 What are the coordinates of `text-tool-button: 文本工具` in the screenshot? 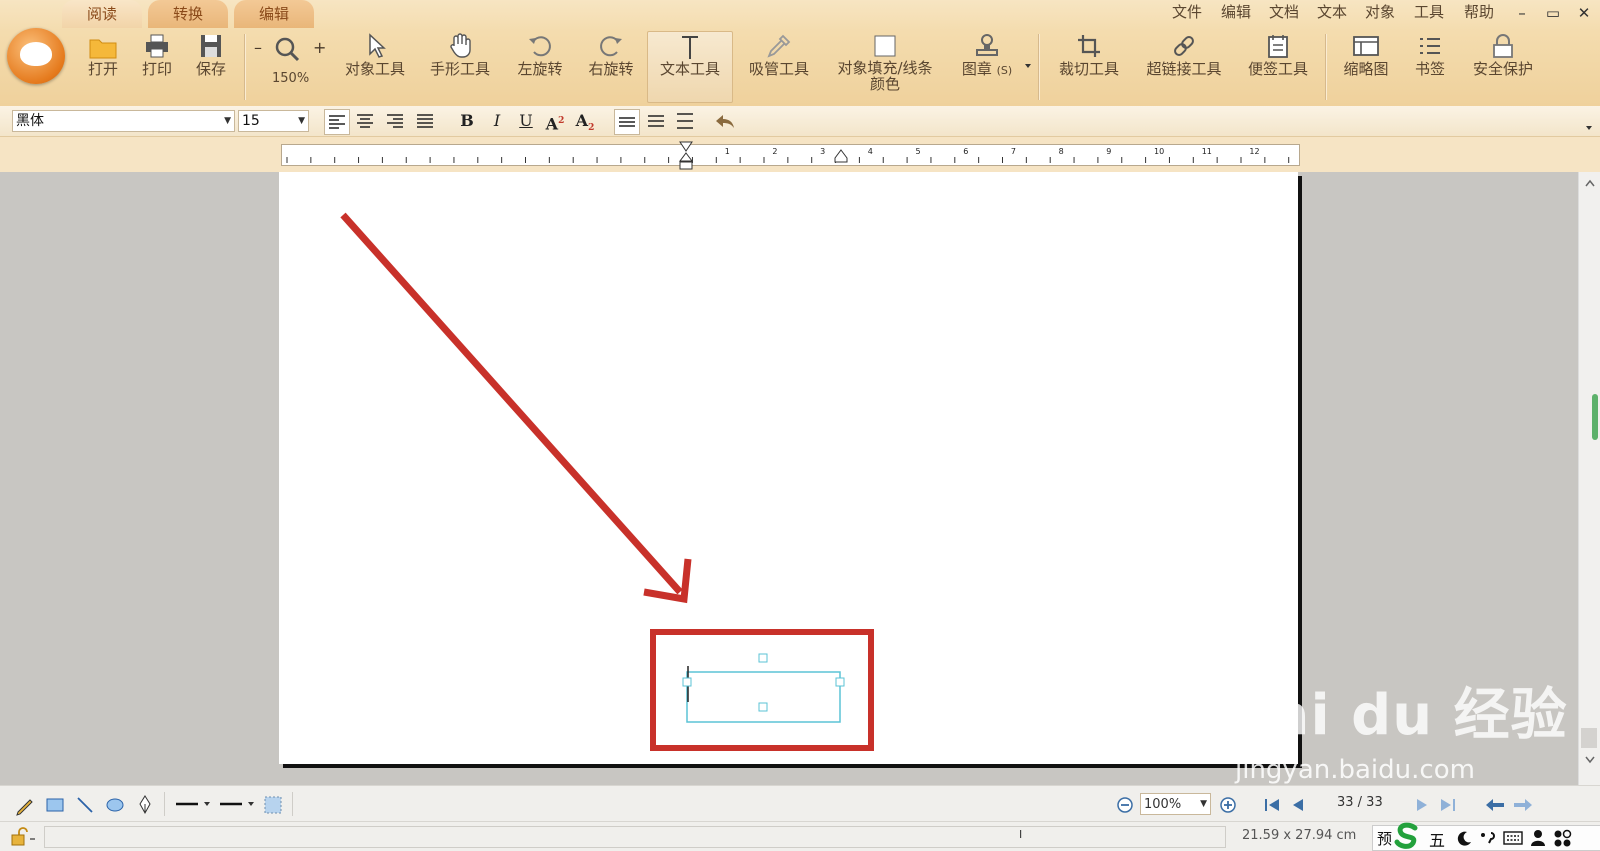 It's located at (690, 67).